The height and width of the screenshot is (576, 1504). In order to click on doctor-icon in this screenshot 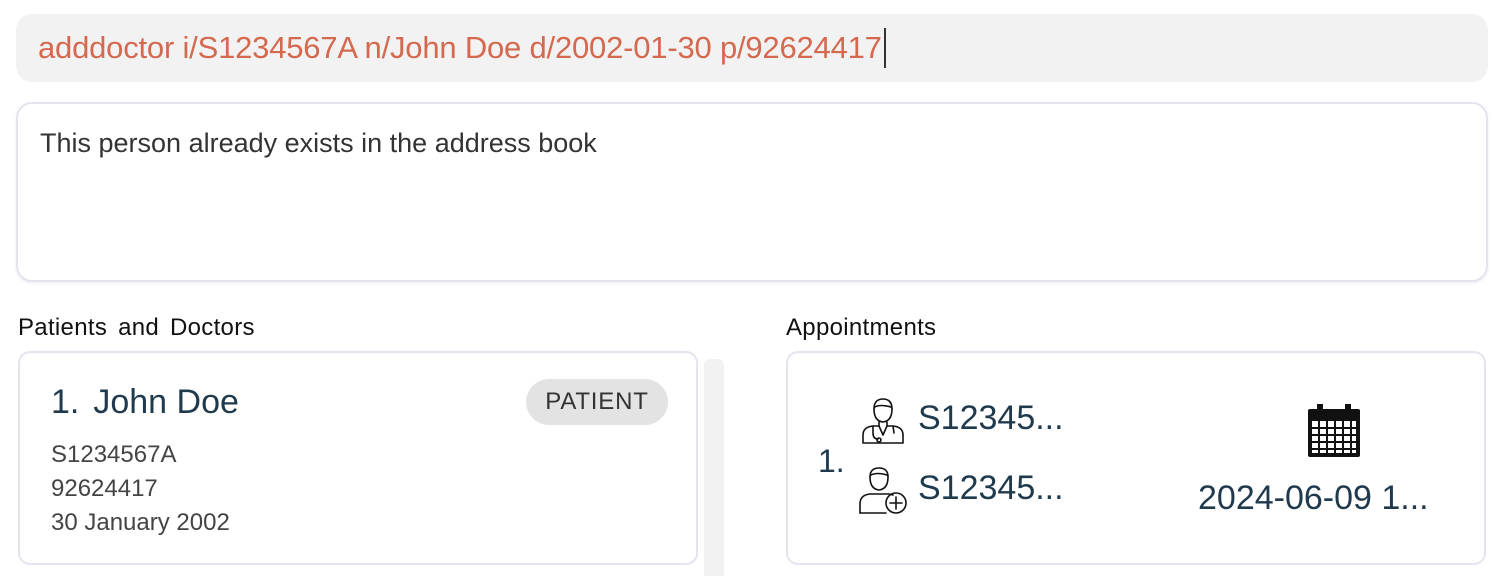, I will do `click(883, 421)`.